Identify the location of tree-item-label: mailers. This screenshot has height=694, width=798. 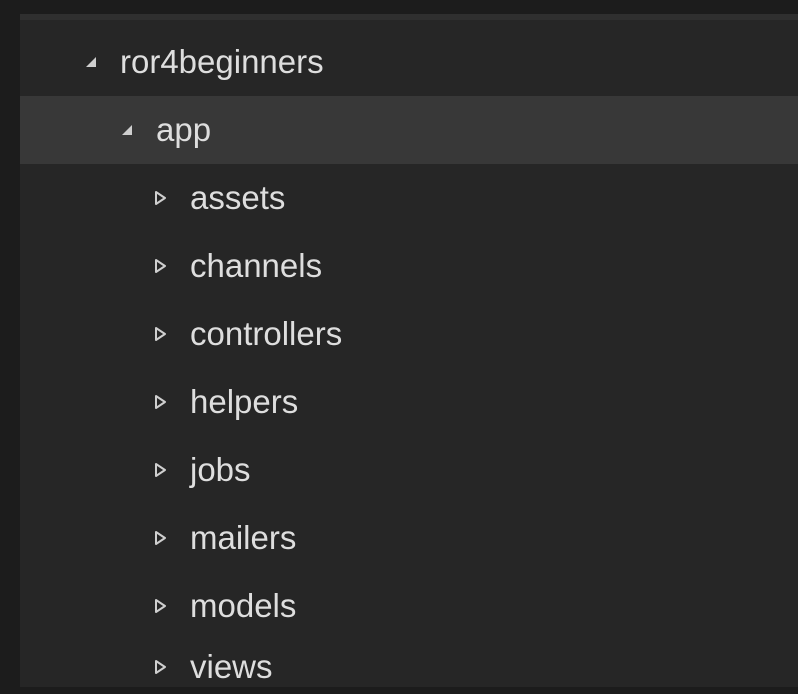
(243, 537).